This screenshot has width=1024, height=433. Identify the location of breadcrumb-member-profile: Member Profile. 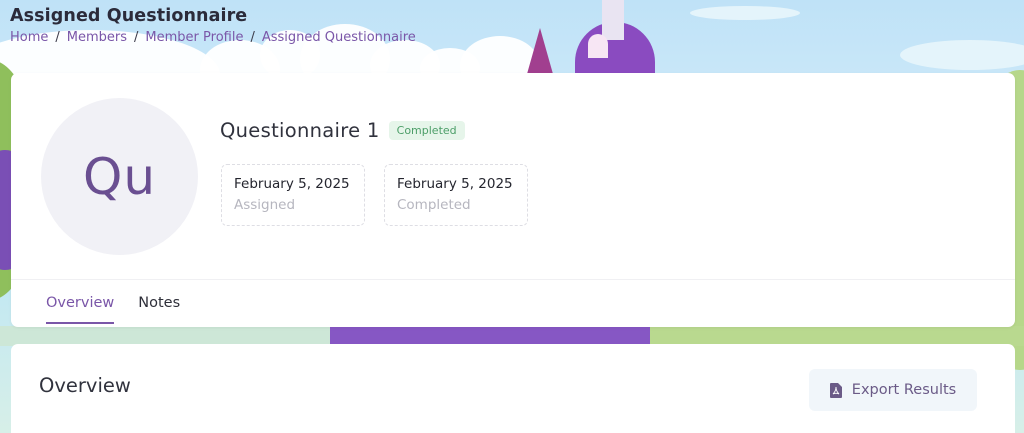
(194, 37).